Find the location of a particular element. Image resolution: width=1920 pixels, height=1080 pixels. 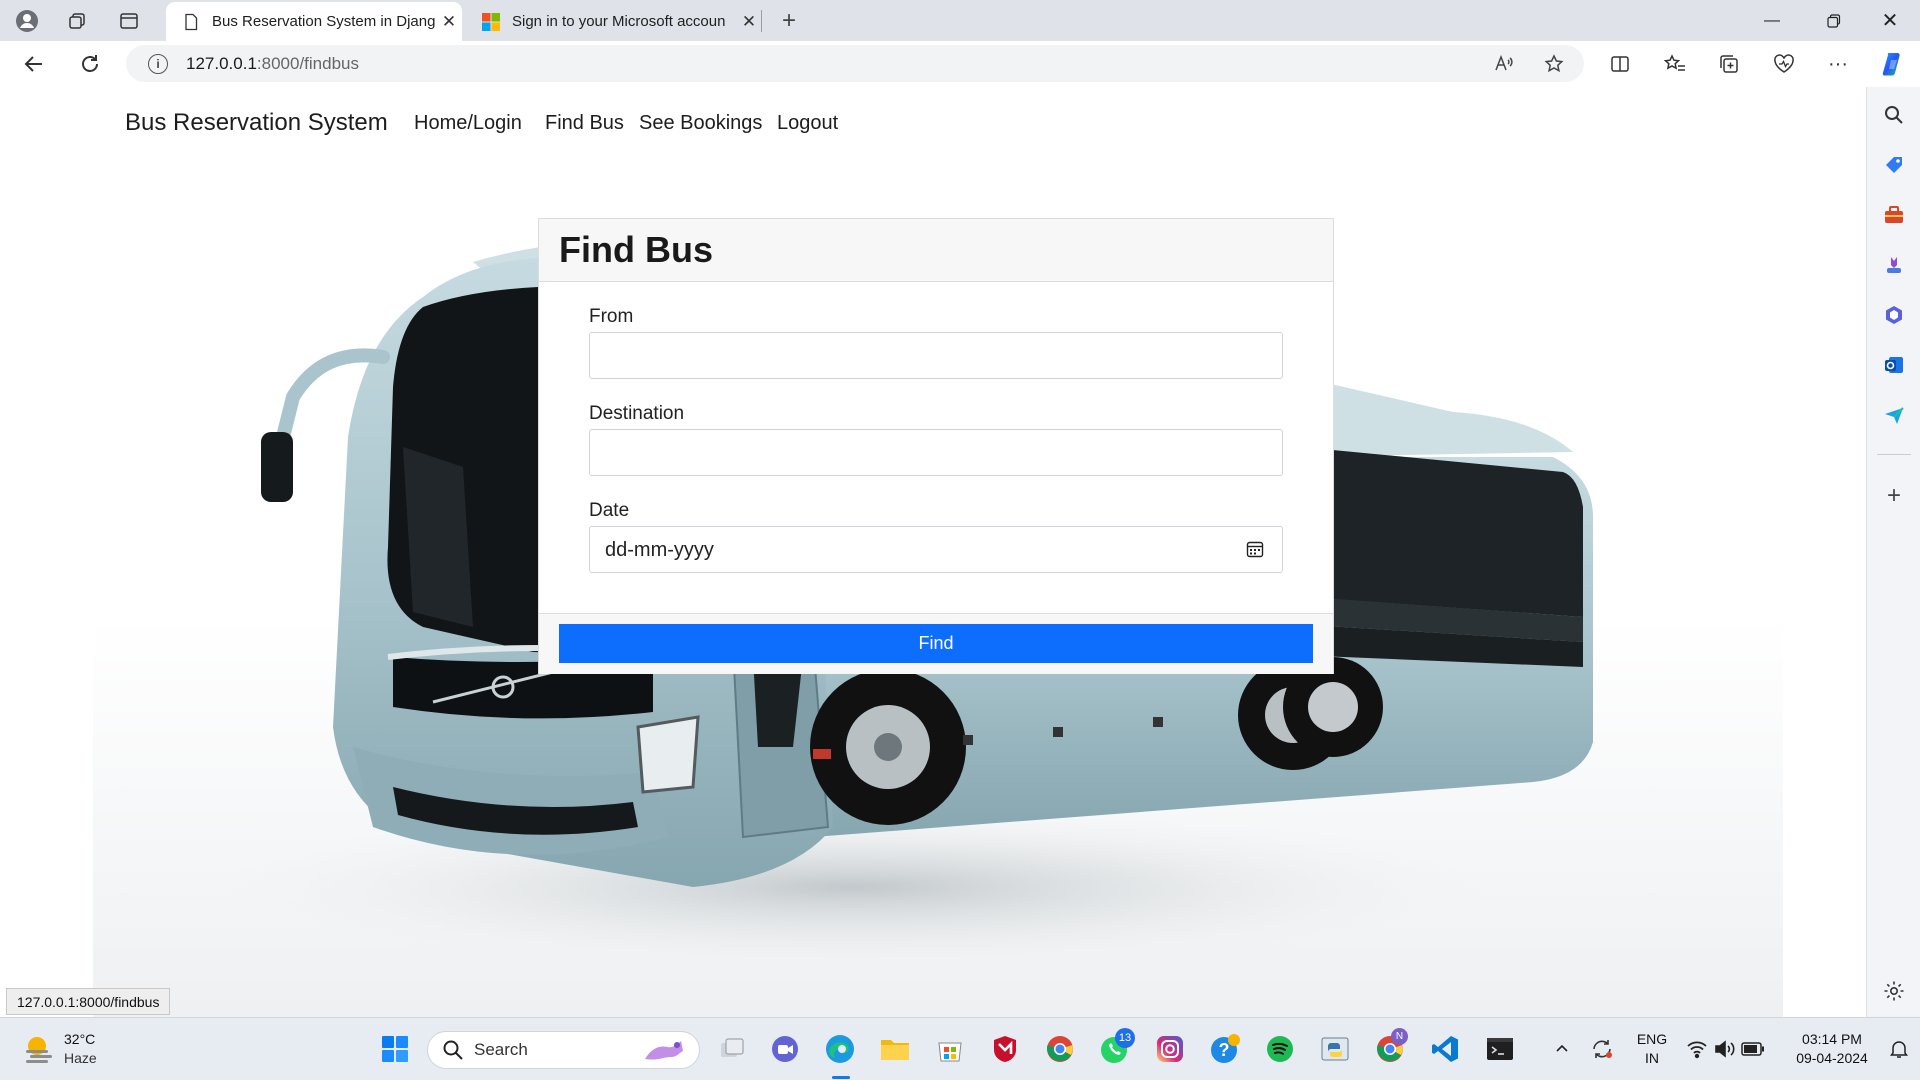

page-icon is located at coordinates (191, 21).